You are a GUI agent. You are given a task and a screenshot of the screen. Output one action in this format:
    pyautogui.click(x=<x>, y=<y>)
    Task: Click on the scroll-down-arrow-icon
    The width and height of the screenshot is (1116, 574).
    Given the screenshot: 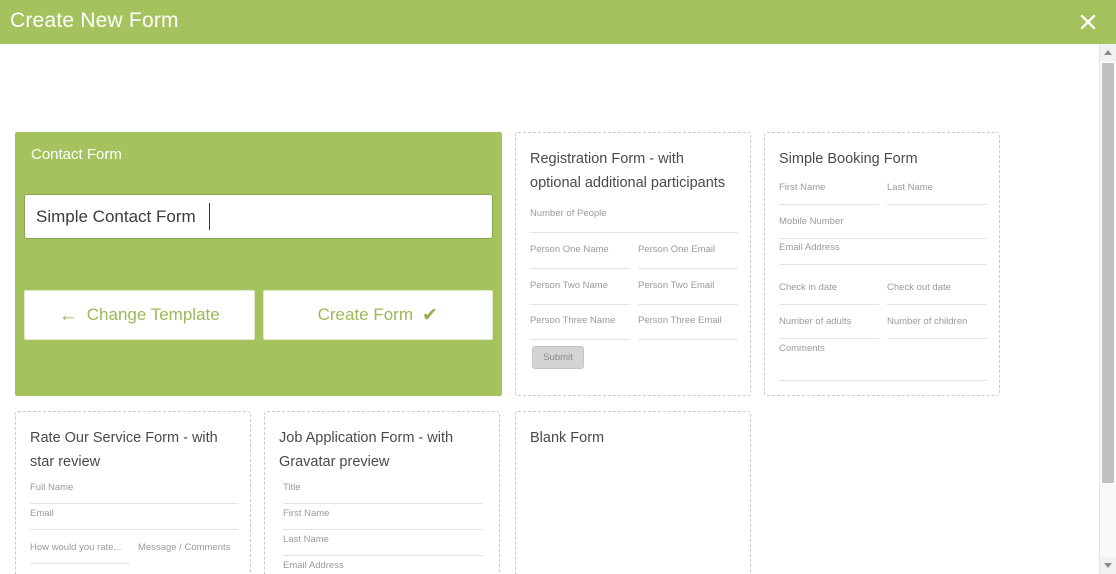 What is the action you would take?
    pyautogui.click(x=1108, y=565)
    